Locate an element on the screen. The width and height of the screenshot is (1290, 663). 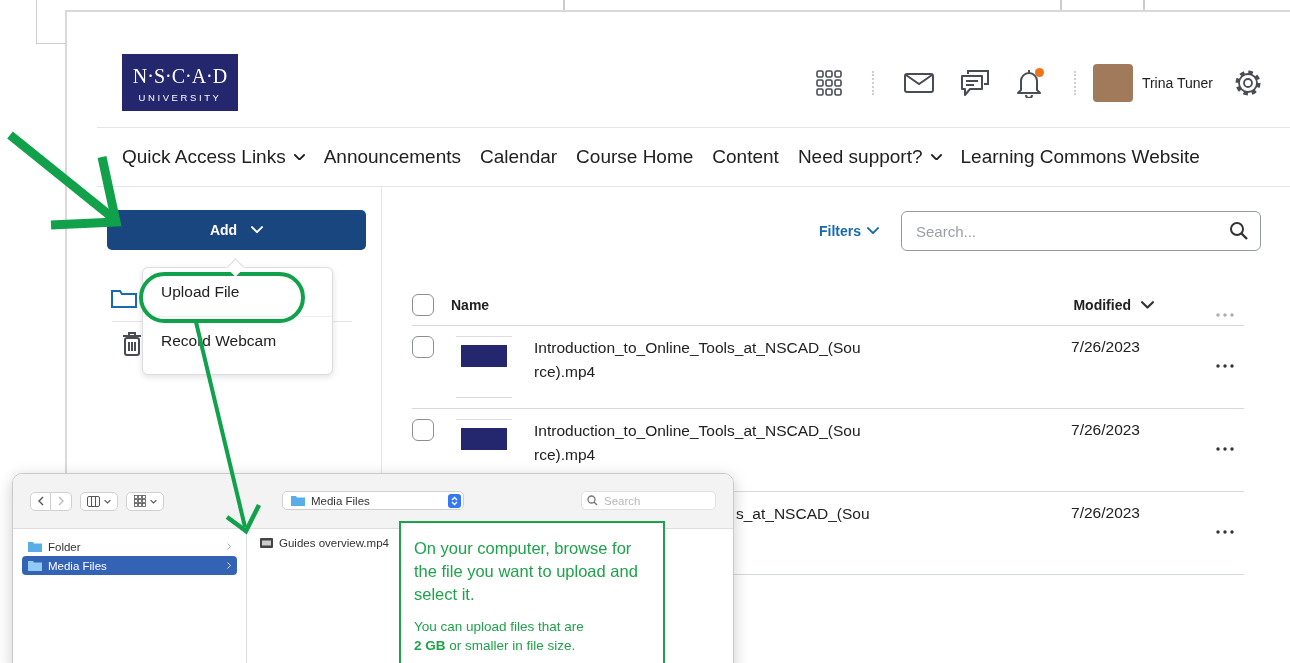
sidebar-item: Media Files is located at coordinates (129, 565).